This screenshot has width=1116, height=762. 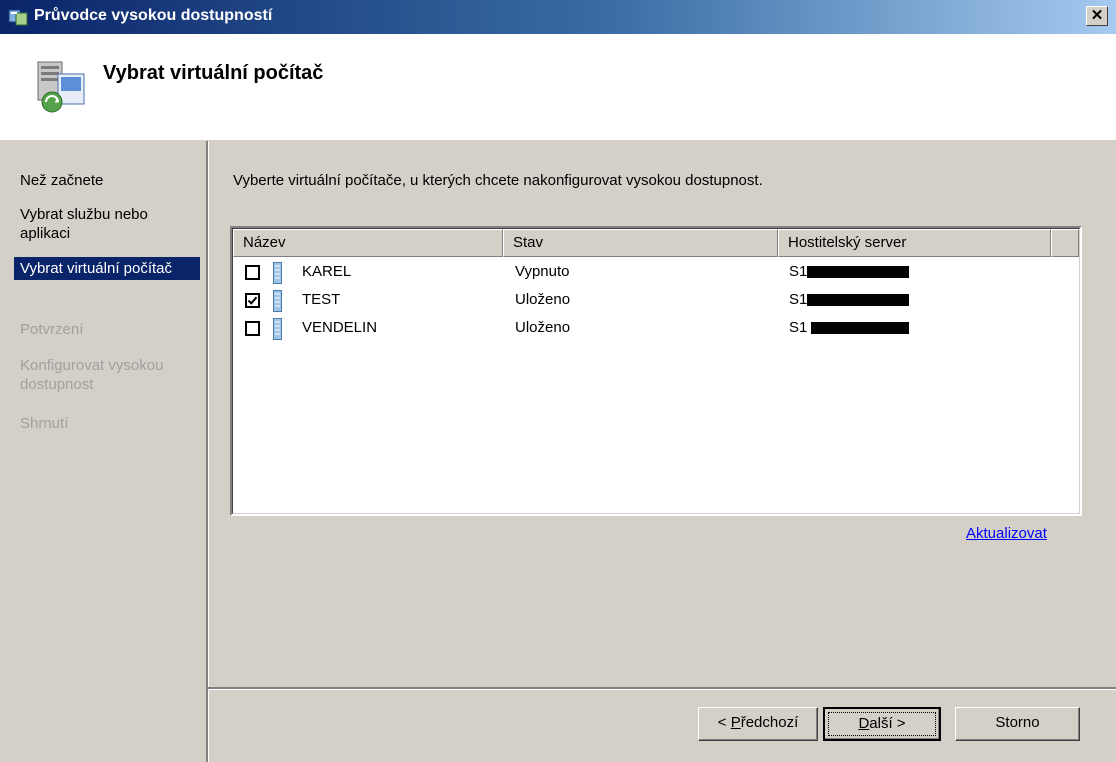 I want to click on step-select-vm: Vybrat virtuální počítač, so click(x=107, y=268).